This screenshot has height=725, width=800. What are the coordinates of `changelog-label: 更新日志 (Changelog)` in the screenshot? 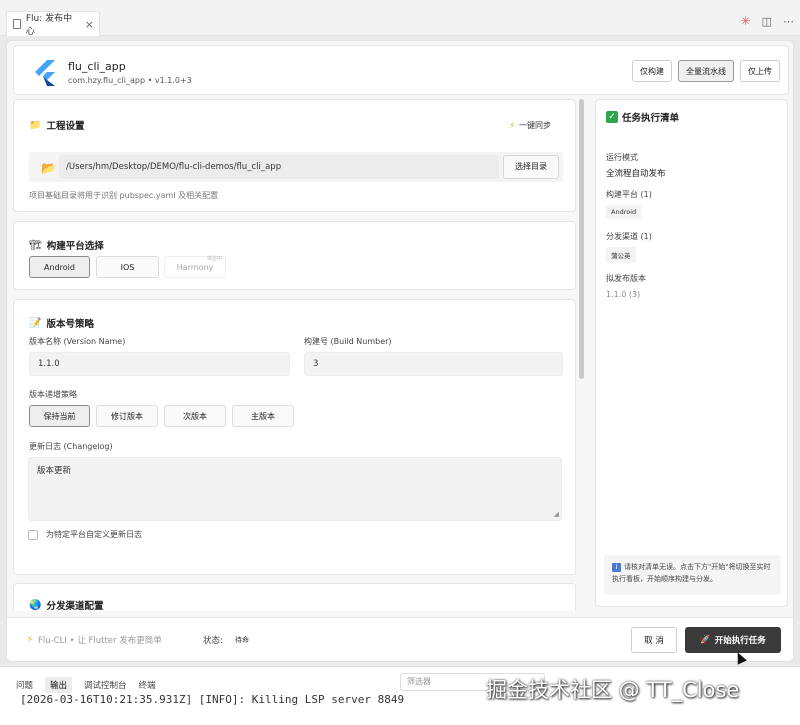 It's located at (71, 446).